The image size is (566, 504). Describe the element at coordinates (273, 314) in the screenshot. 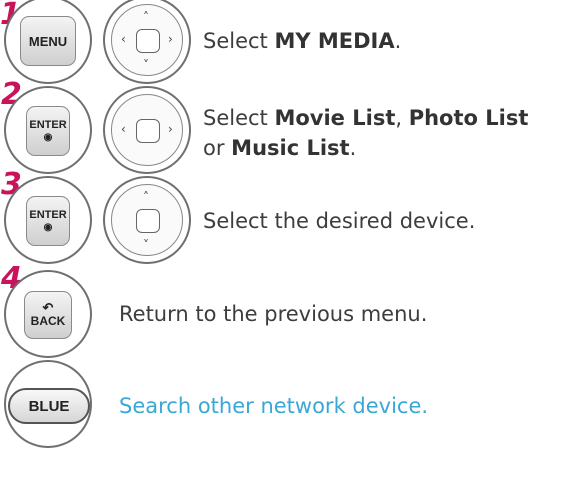

I see `step-description: Return to the previous menu.` at that location.